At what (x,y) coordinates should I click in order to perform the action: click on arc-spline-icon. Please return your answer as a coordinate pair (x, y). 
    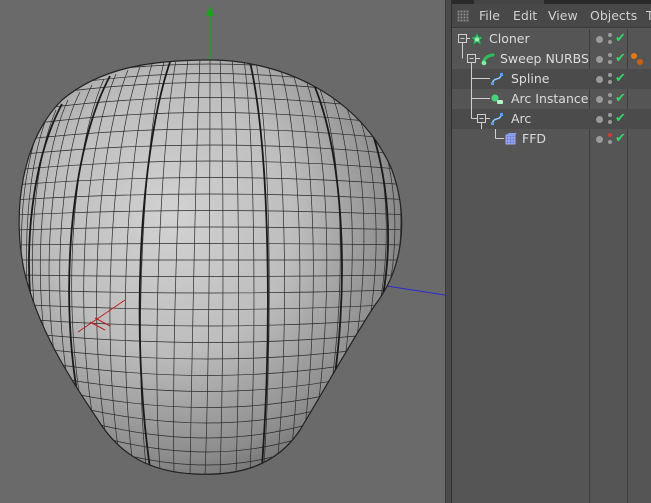
    Looking at the image, I should click on (497, 119).